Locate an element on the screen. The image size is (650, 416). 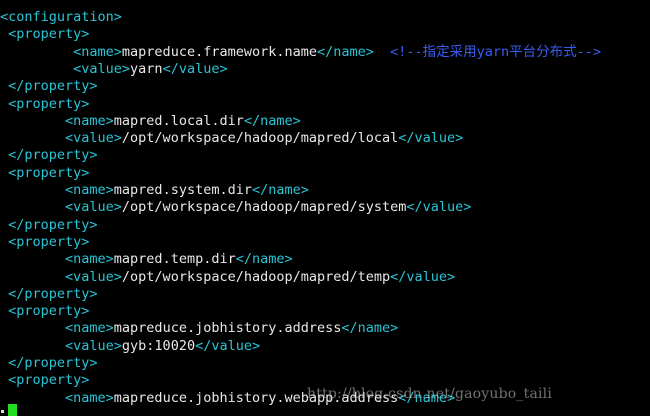
code-line: <value>yarn</value> is located at coordinates (114, 69).